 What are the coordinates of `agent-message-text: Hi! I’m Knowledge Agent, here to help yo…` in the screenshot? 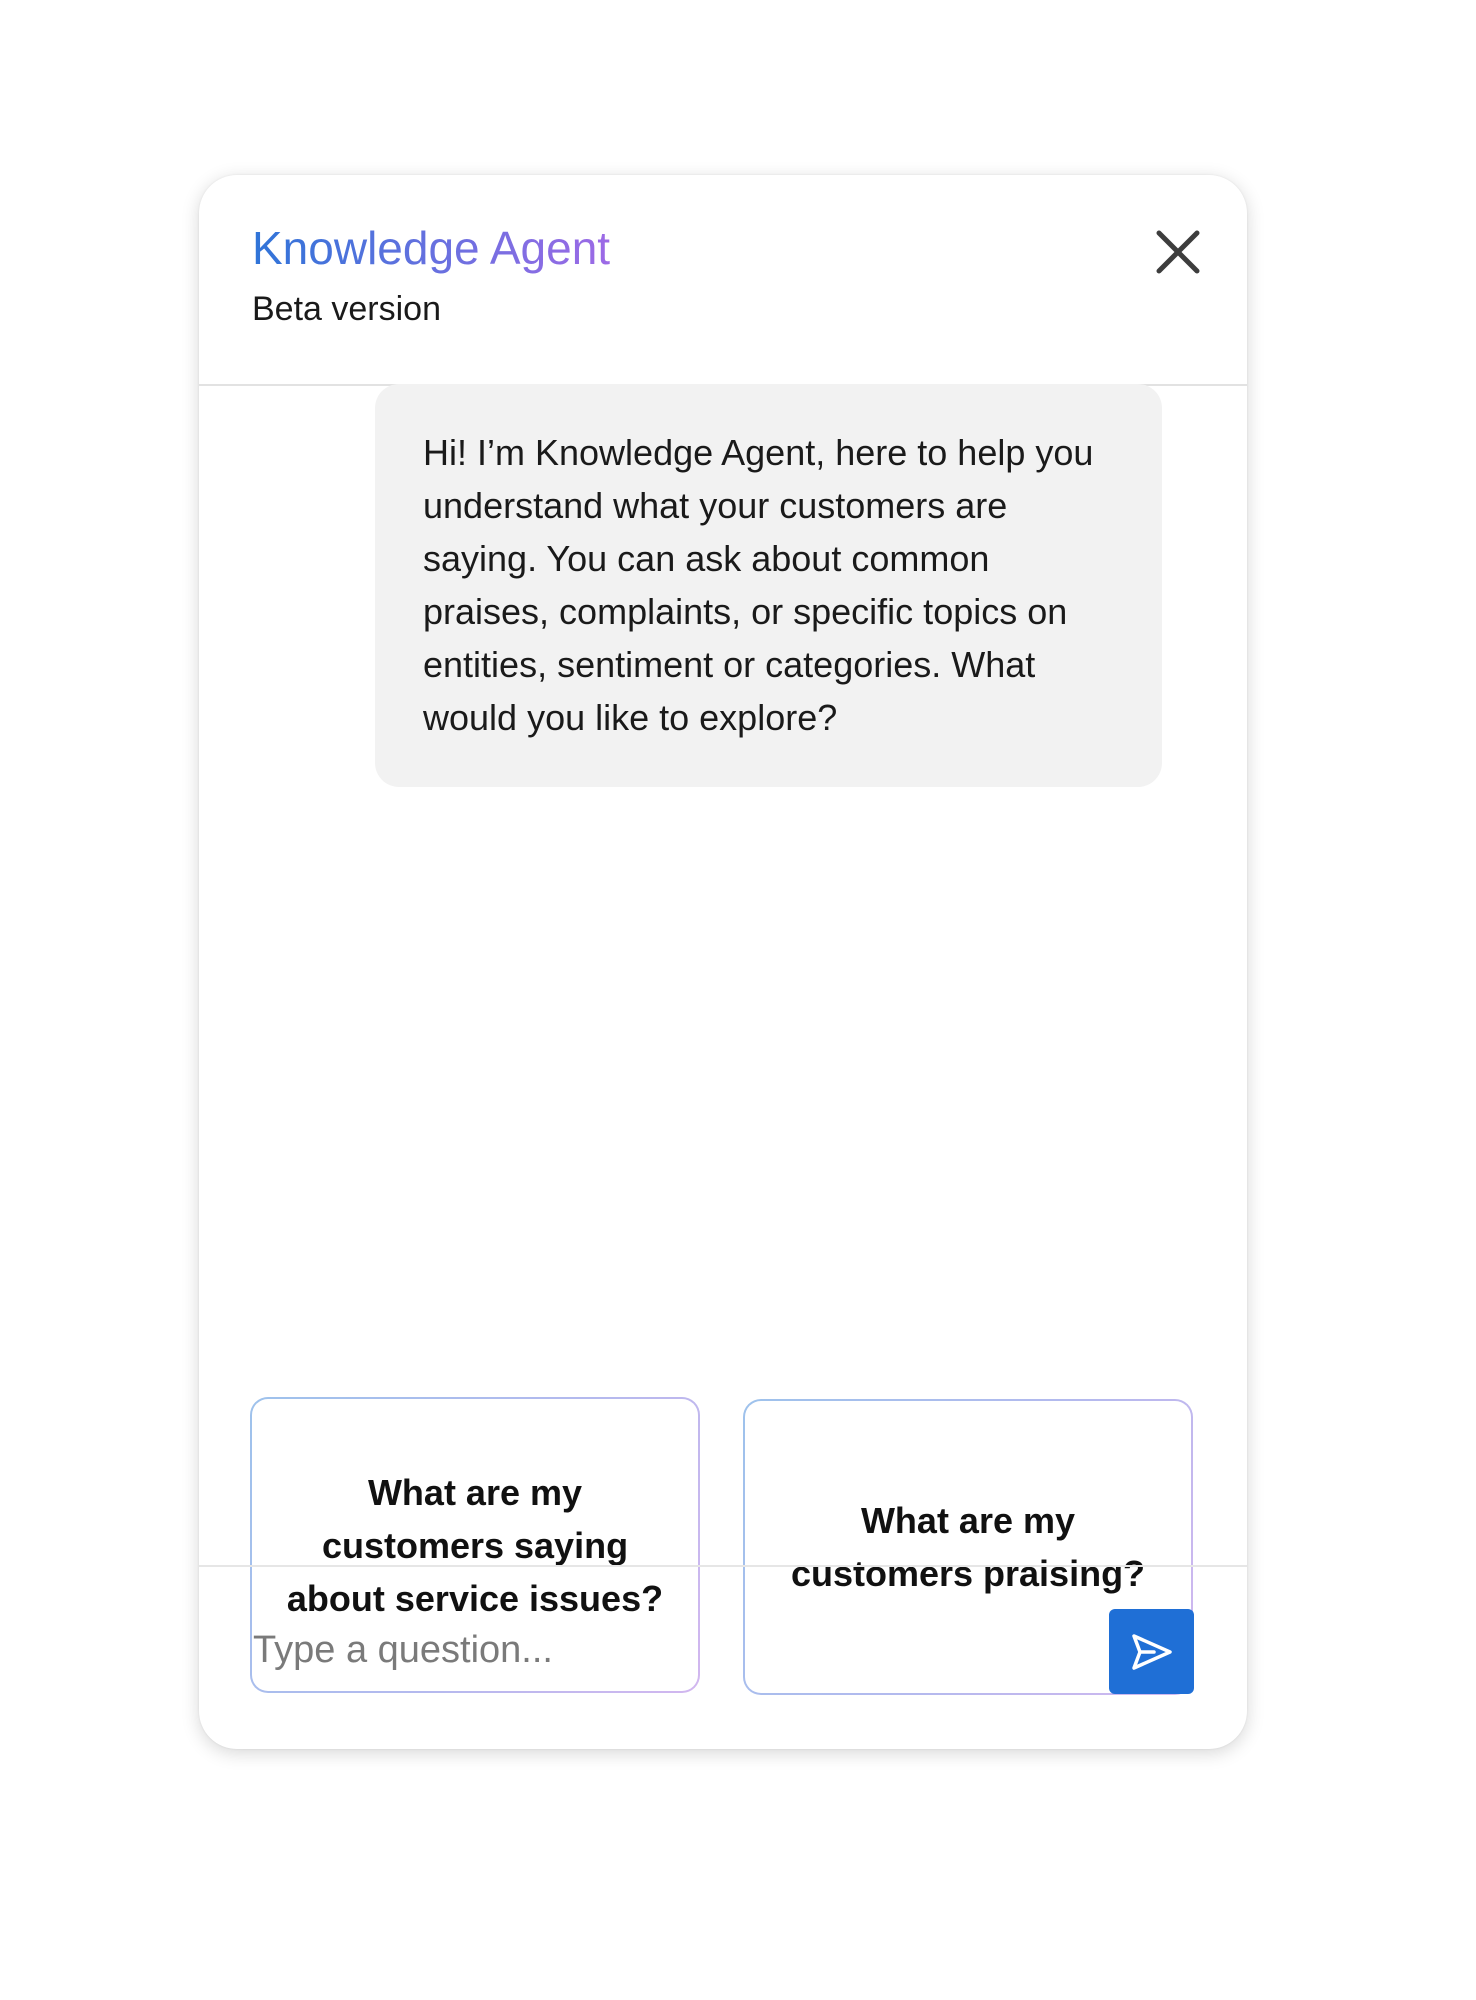 It's located at (758, 585).